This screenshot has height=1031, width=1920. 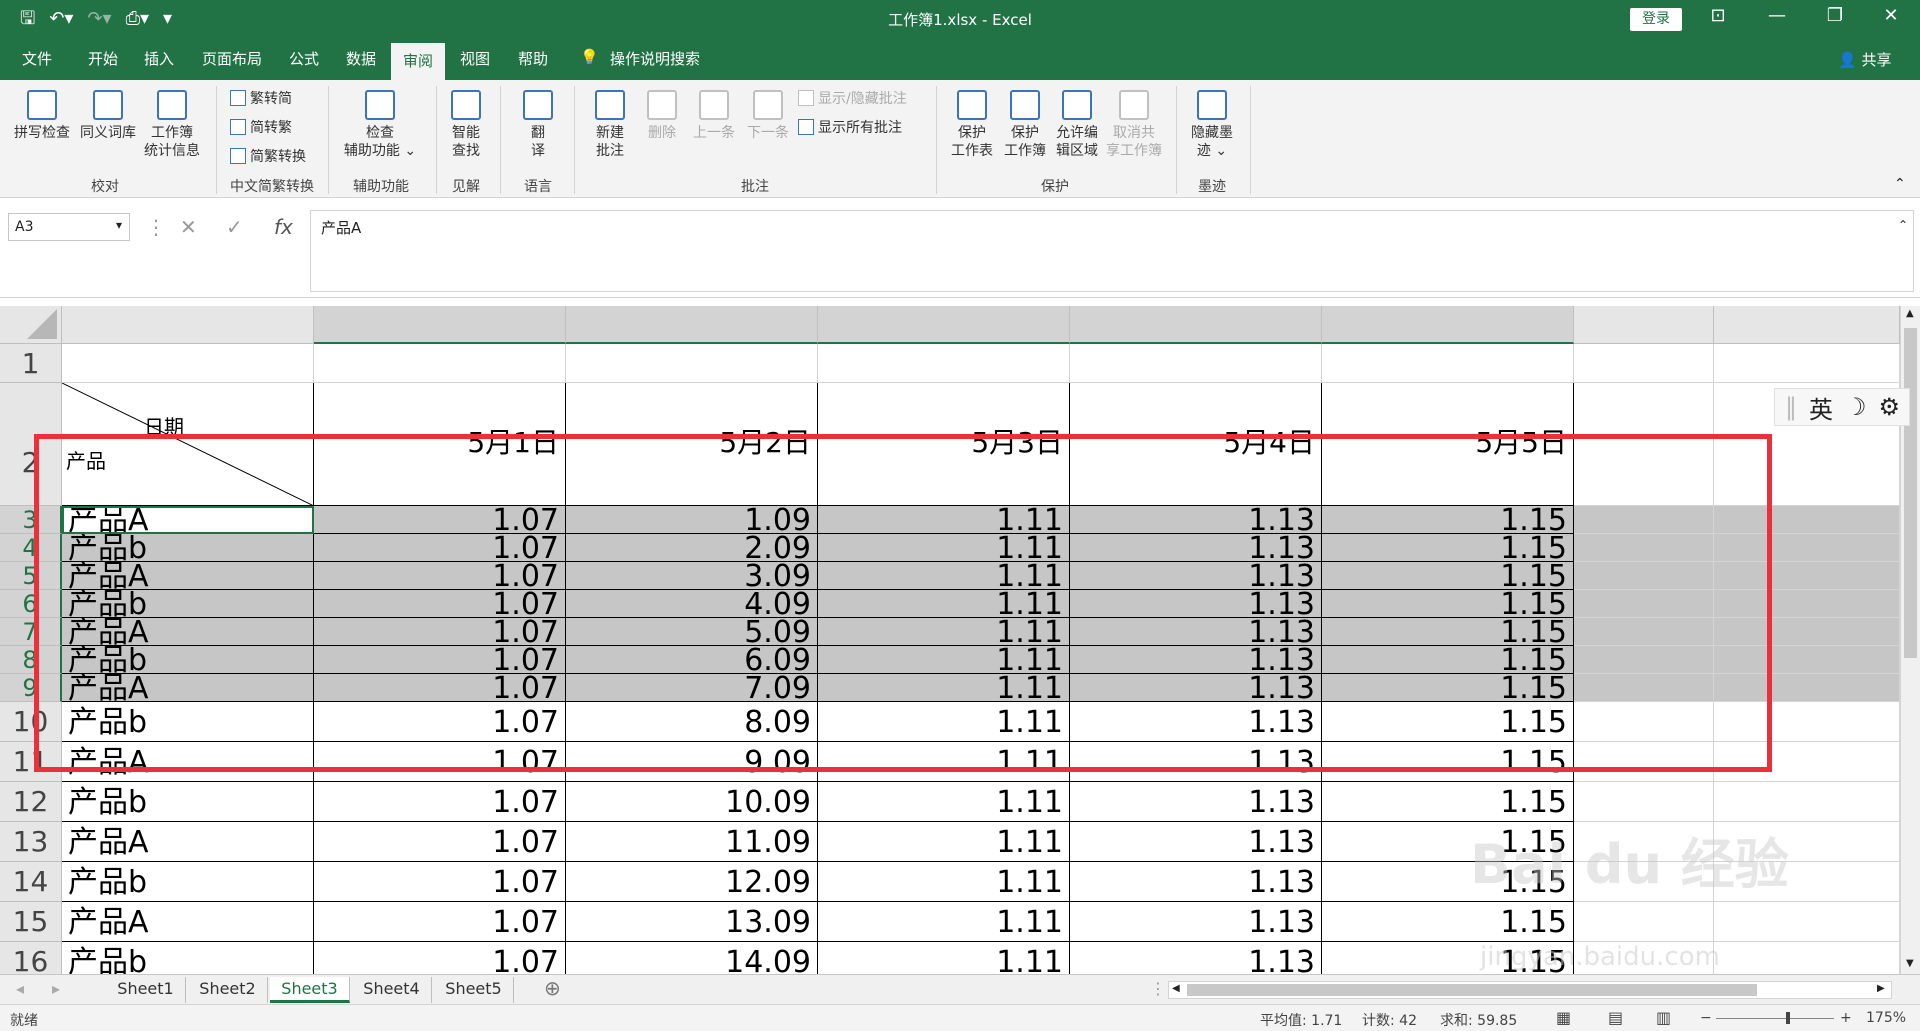 What do you see at coordinates (692, 604) in the screenshot?
I see `value-cell: 4.09` at bounding box center [692, 604].